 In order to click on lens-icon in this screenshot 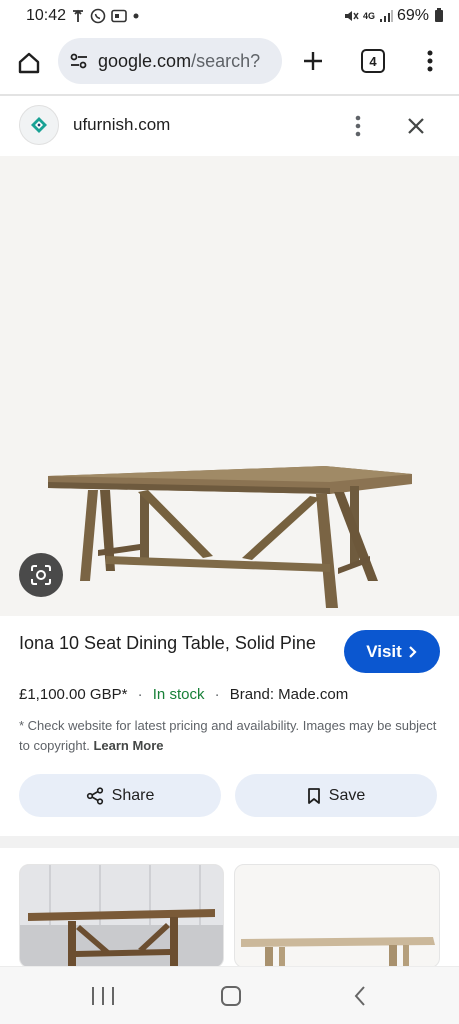, I will do `click(41, 575)`.